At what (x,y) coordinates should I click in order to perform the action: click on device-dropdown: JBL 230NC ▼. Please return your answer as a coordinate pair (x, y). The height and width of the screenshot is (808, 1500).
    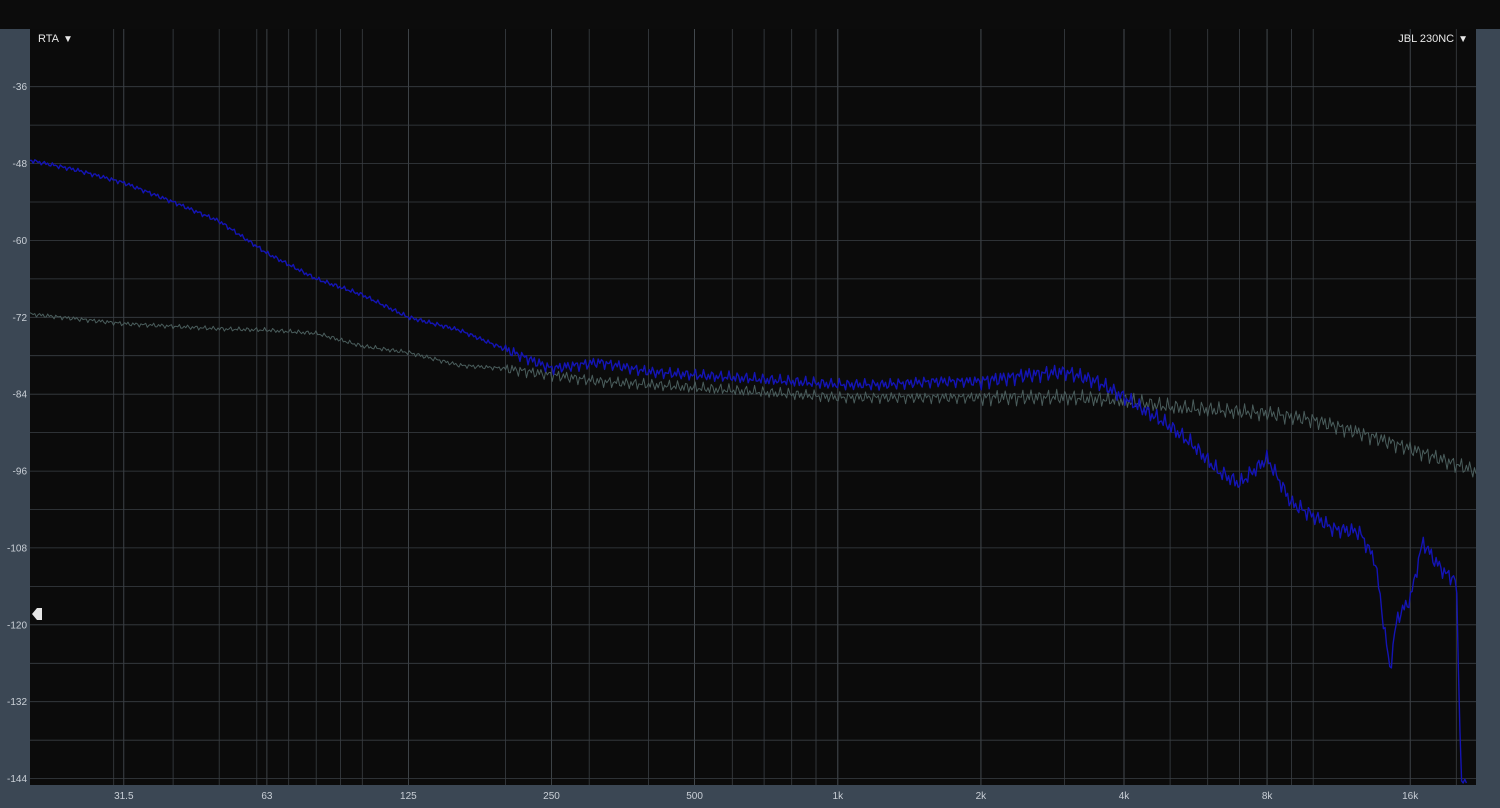
    Looking at the image, I should click on (1433, 39).